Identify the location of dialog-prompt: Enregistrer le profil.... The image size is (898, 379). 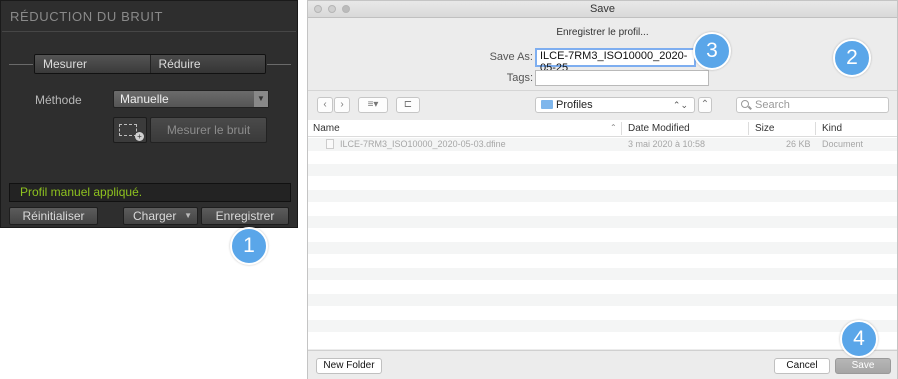
(602, 32).